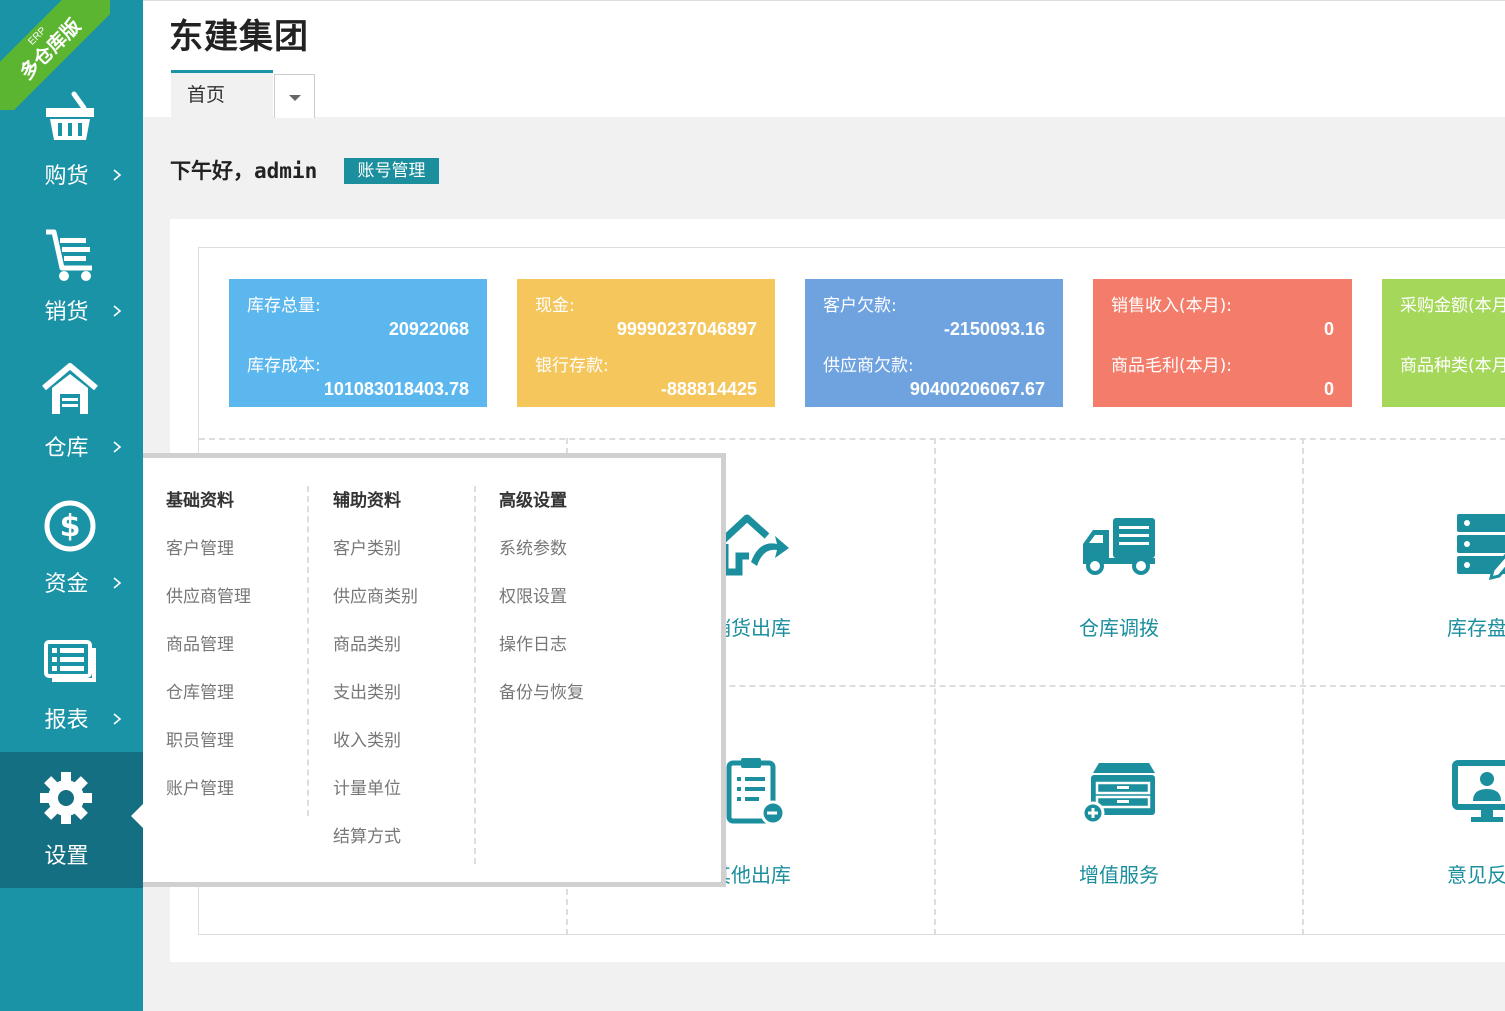 This screenshot has height=1011, width=1505. I want to click on gear-icon, so click(66, 798).